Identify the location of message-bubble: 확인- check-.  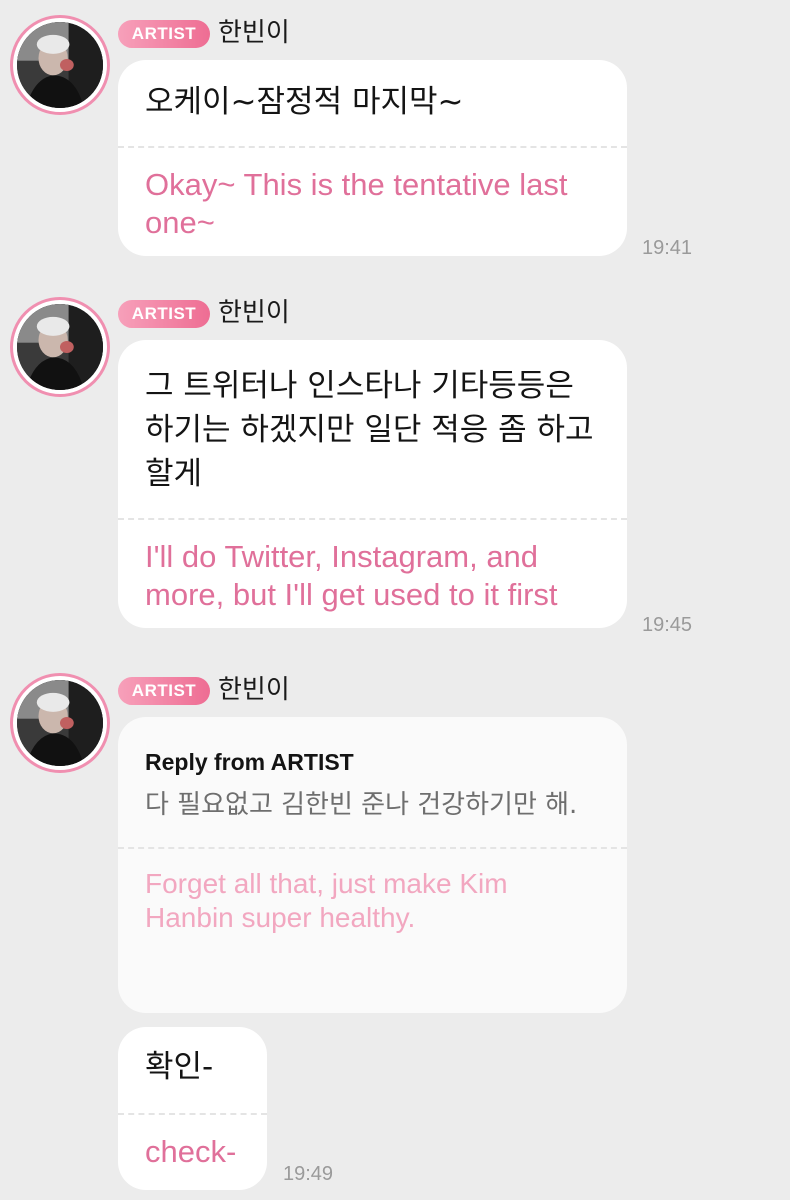
(192, 1108).